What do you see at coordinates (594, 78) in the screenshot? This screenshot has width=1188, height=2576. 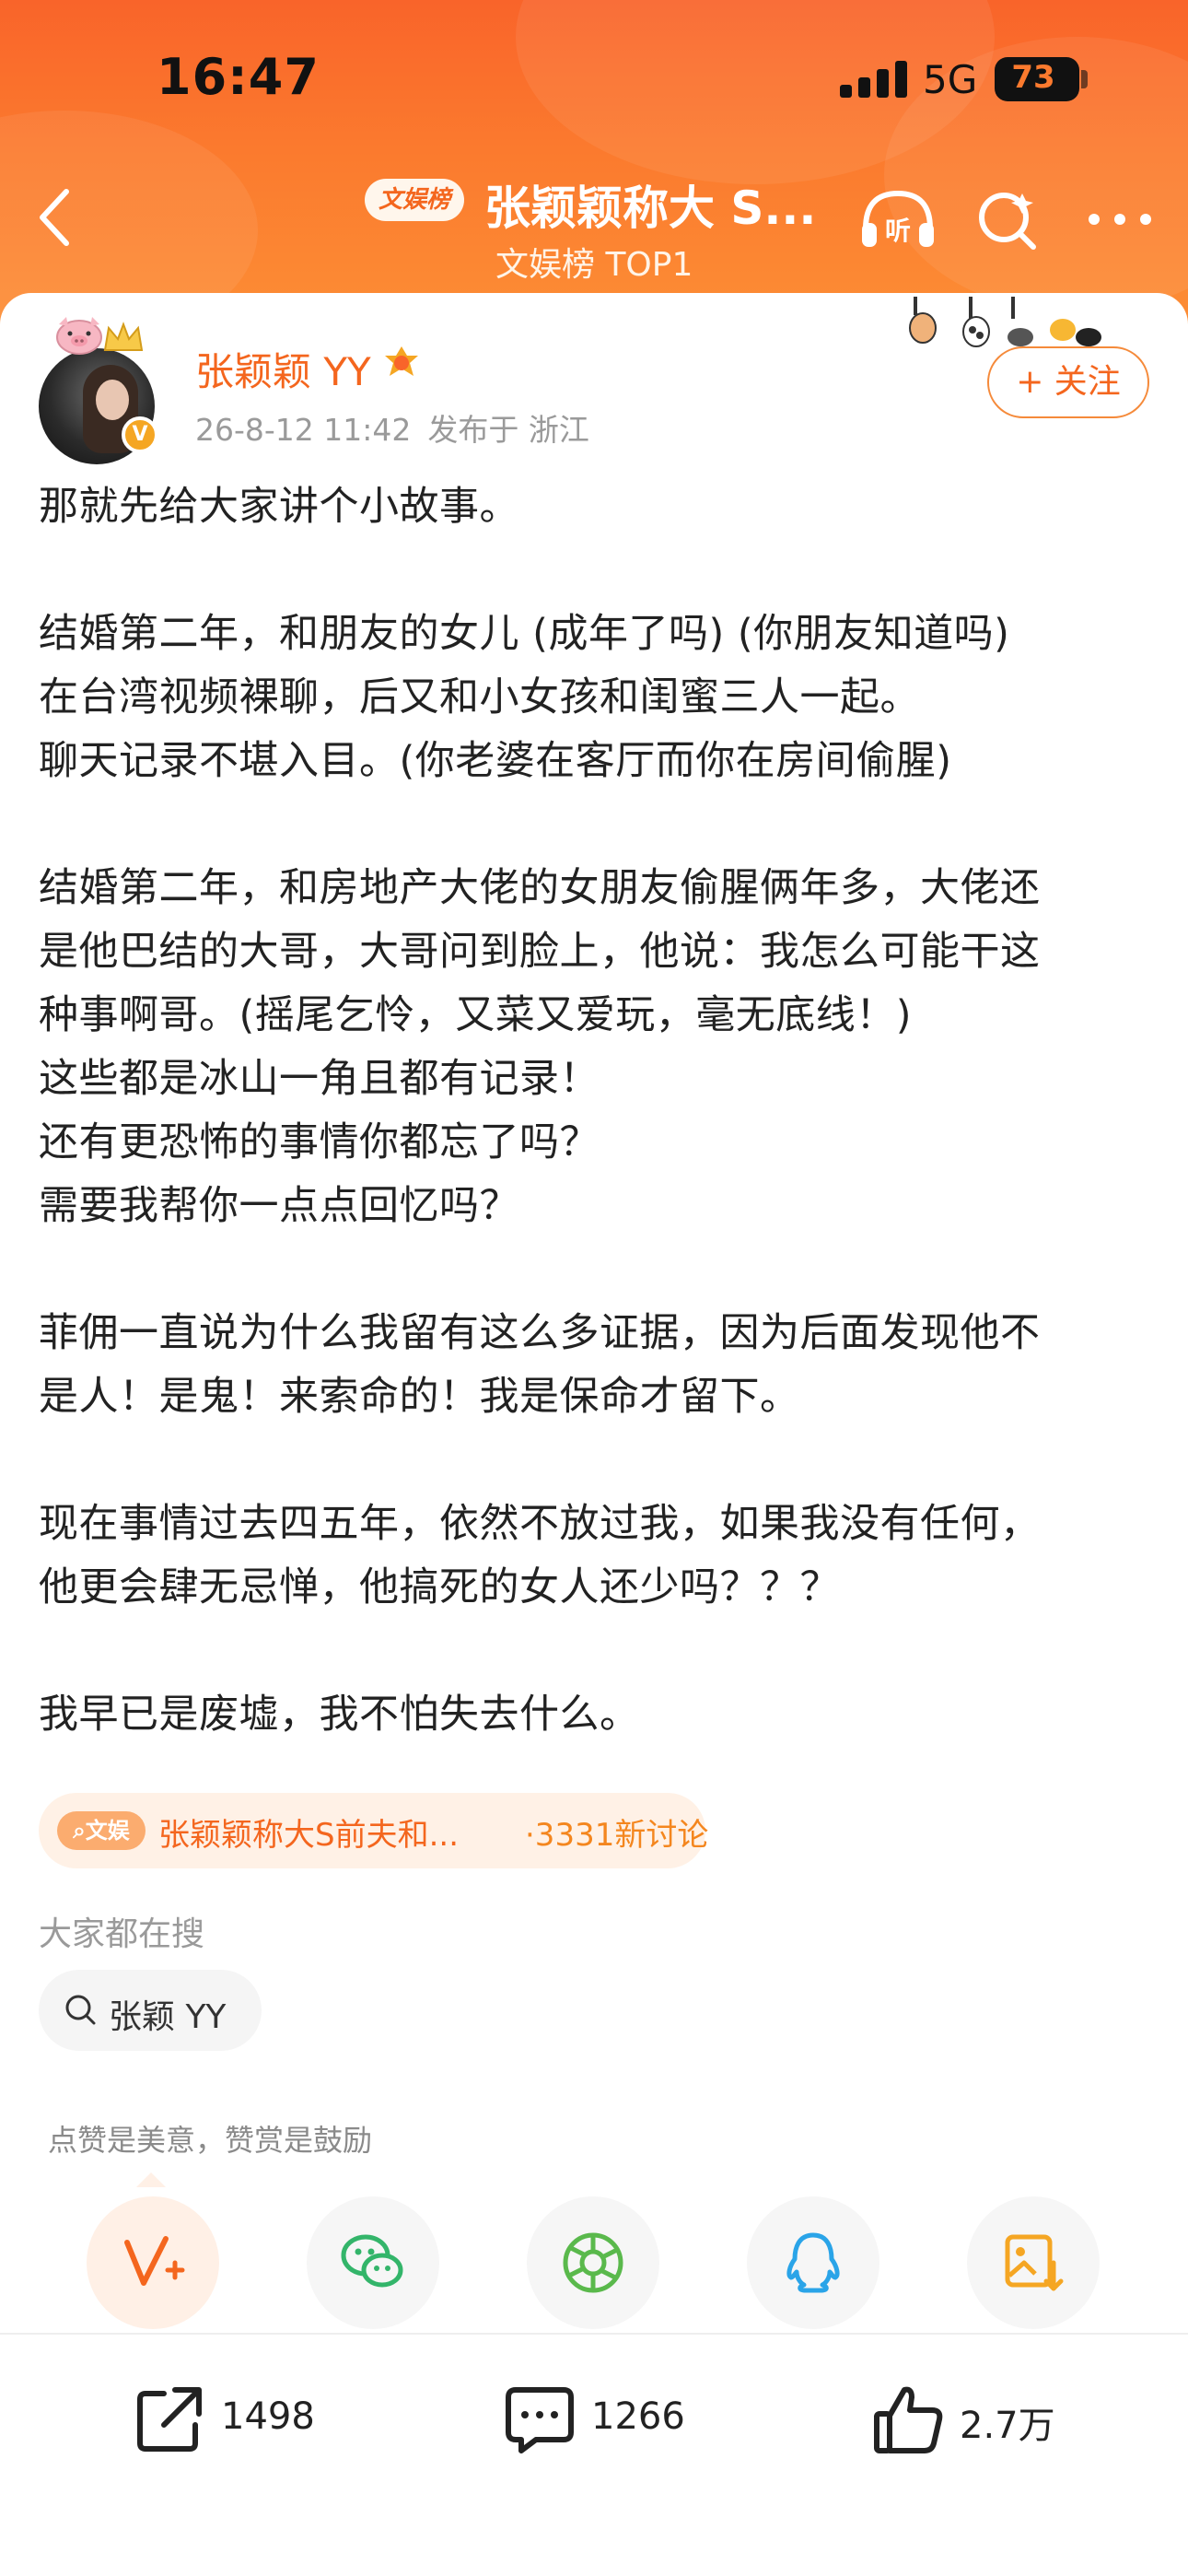 I see `status-bar: 16:47 5G 73` at bounding box center [594, 78].